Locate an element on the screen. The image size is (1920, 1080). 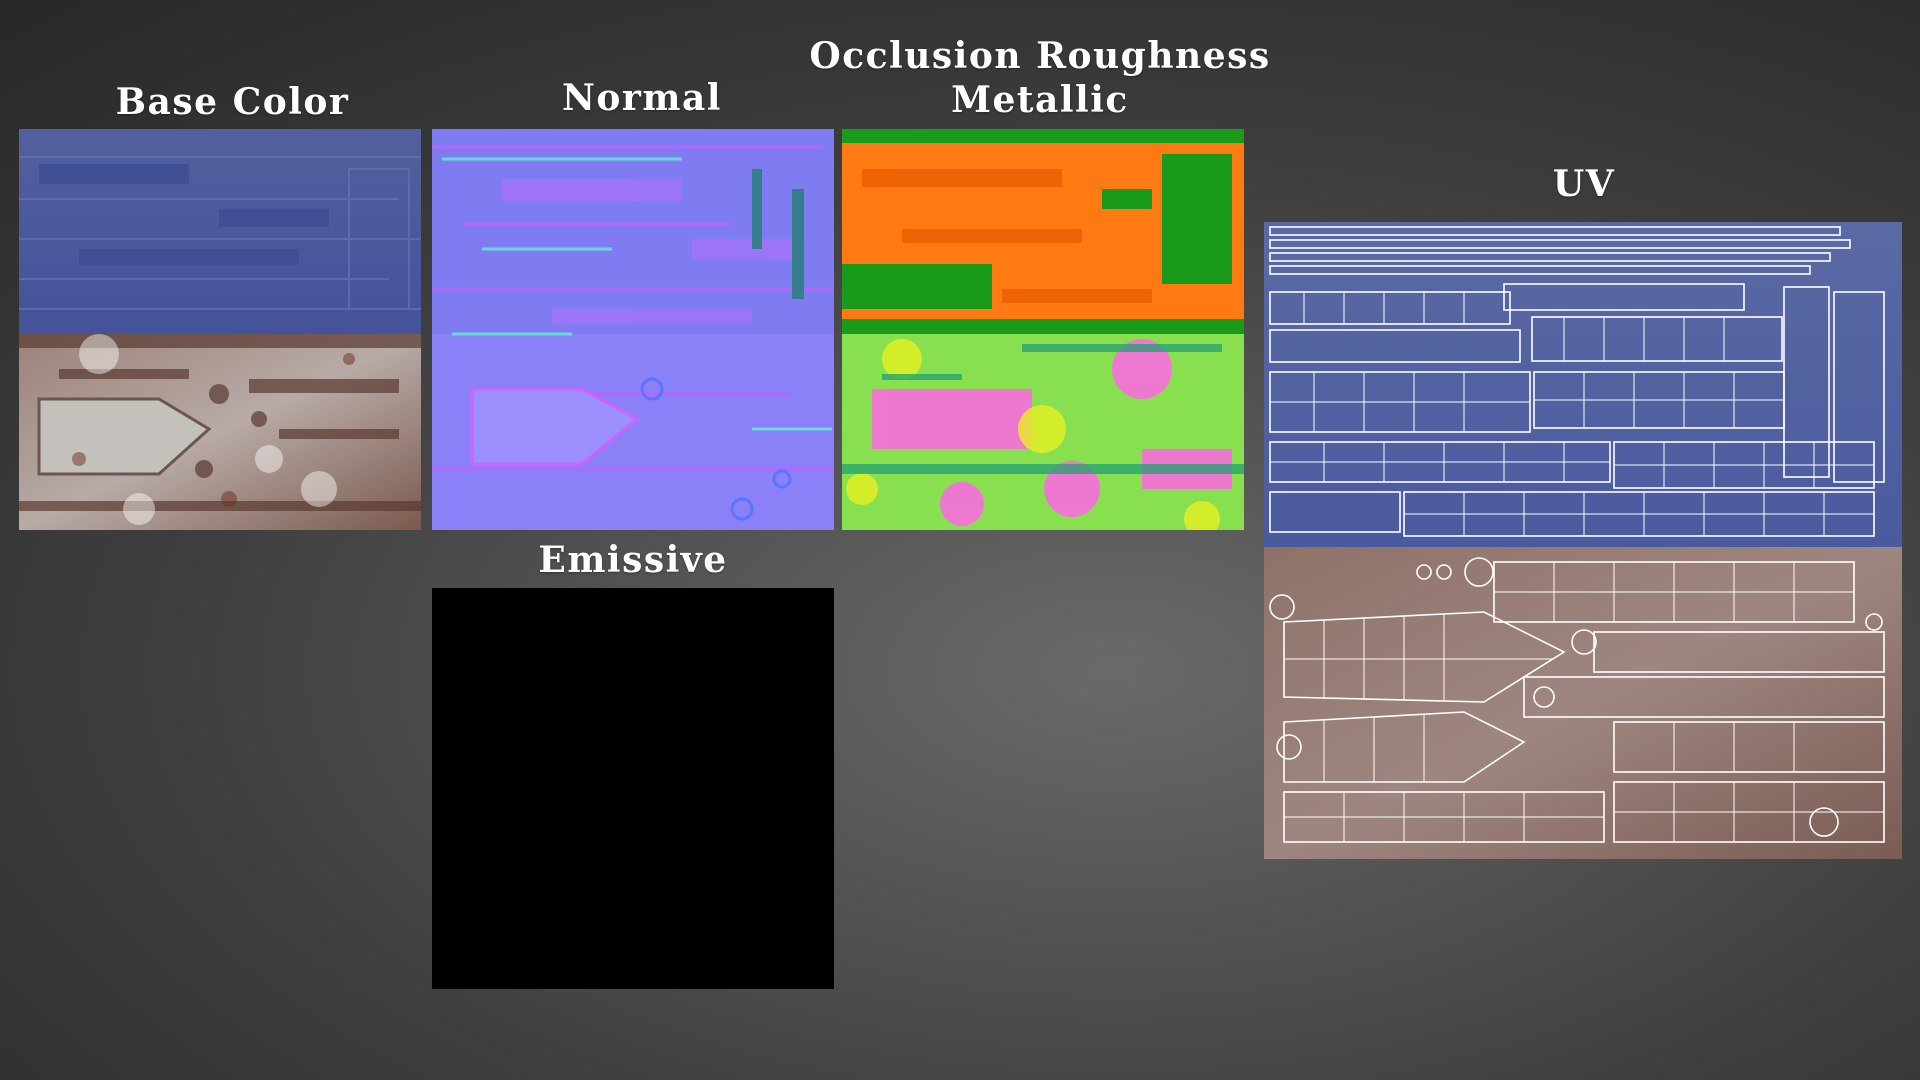
uv-title-text: UV is located at coordinates (1584, 184).